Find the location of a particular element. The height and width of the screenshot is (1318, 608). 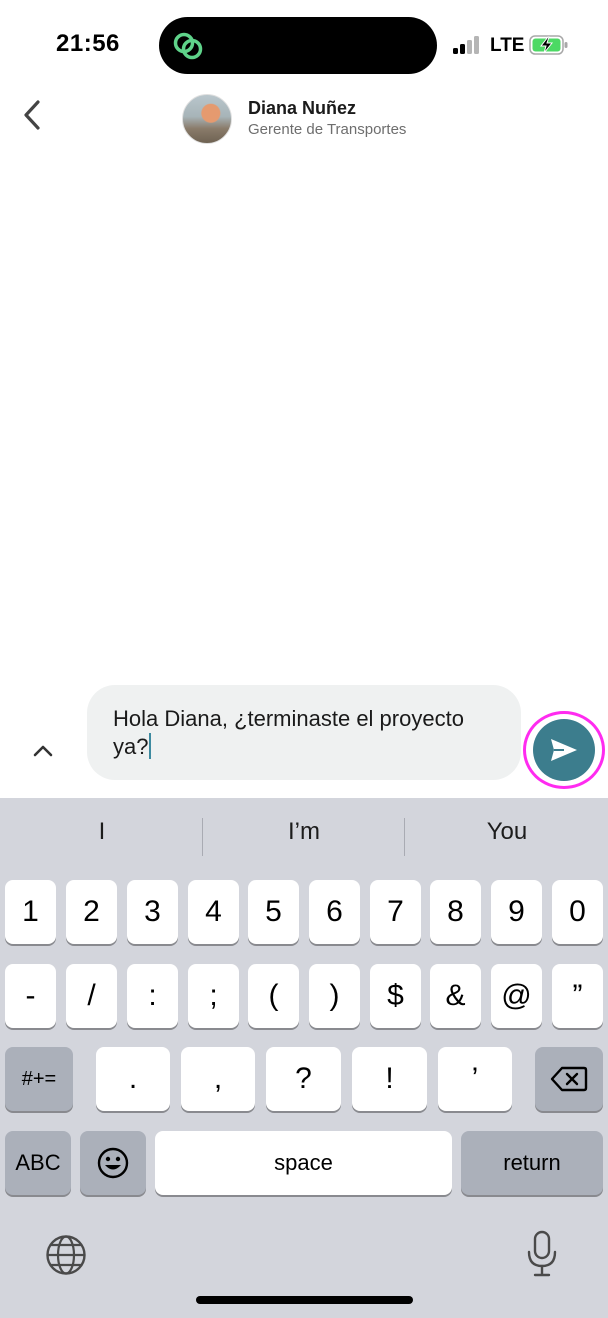

dynamic-island is located at coordinates (298, 45).